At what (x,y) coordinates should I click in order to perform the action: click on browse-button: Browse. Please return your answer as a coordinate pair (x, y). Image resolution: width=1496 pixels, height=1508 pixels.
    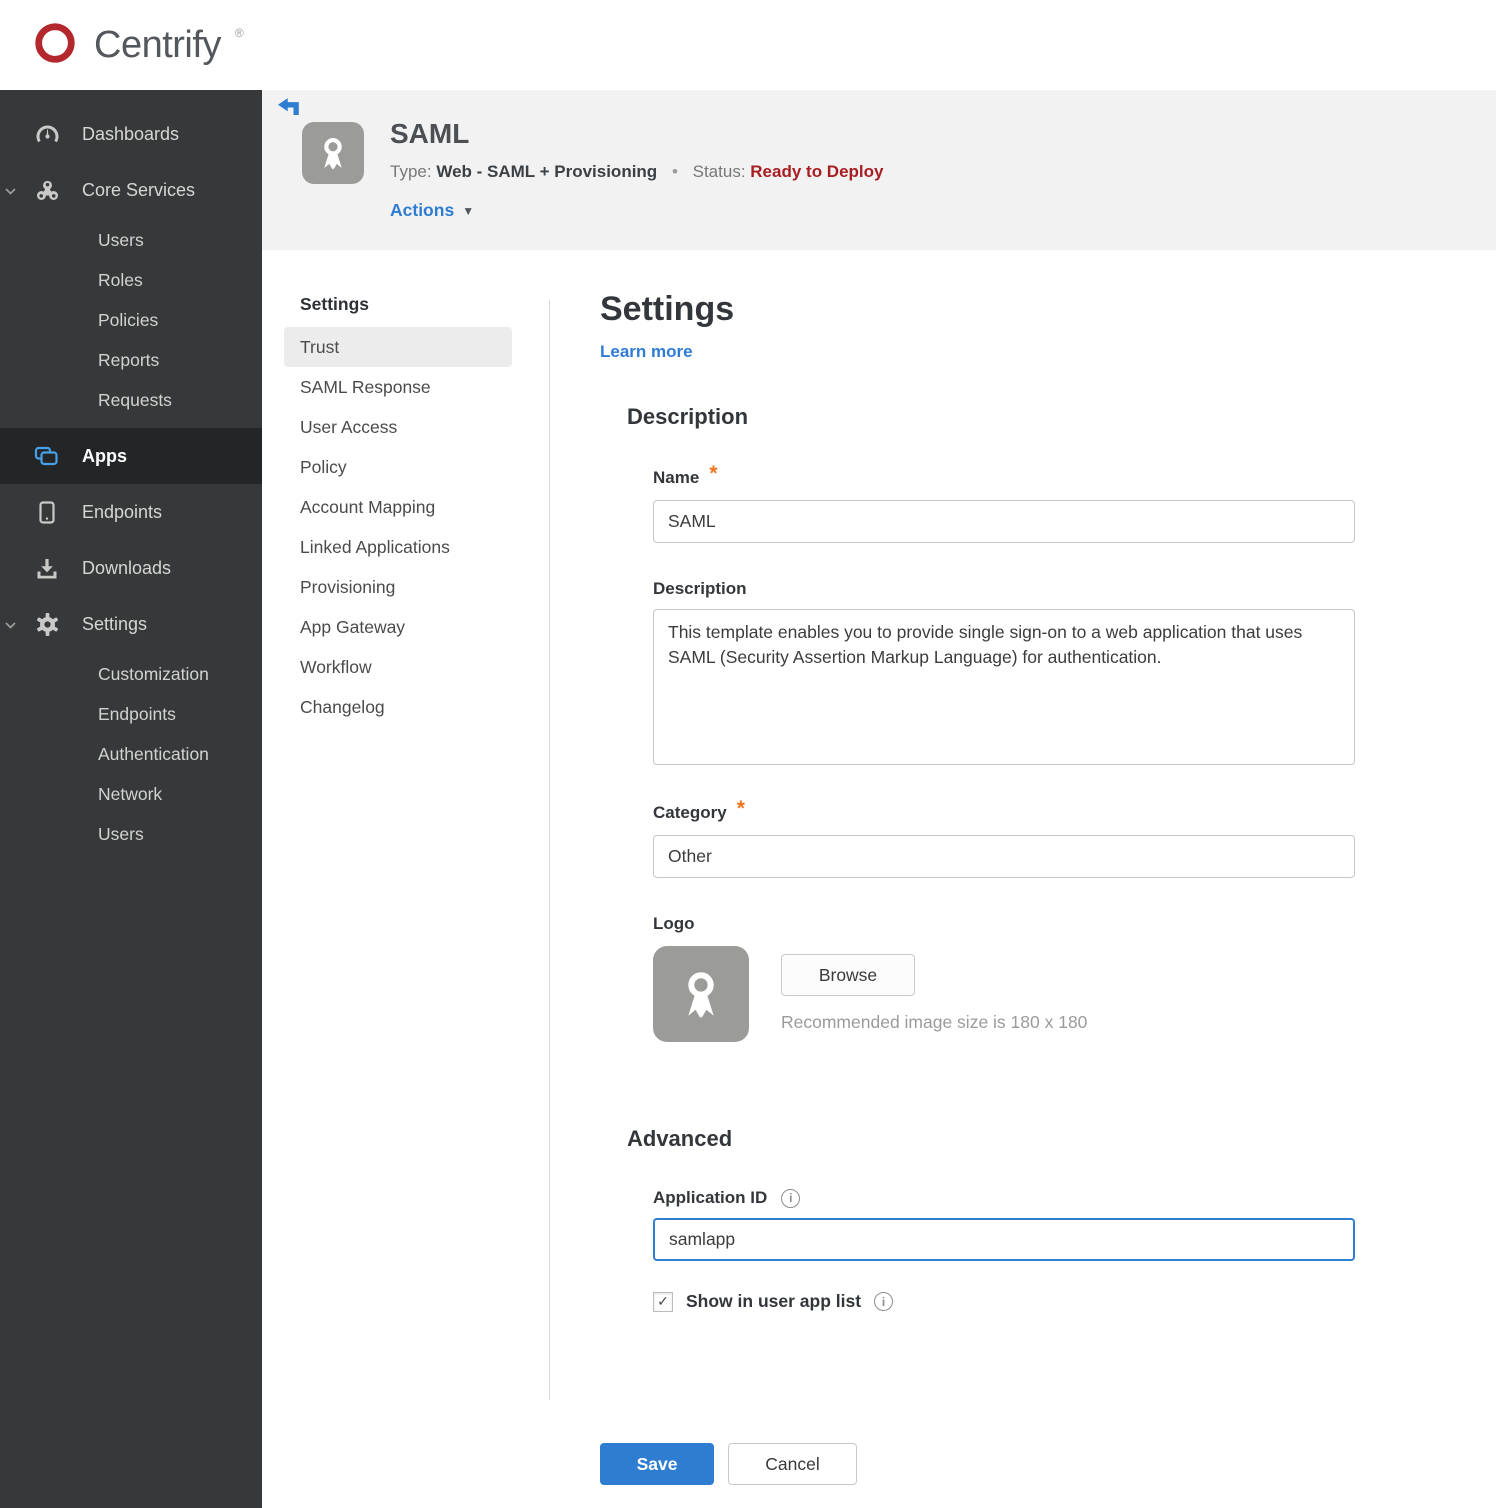
    Looking at the image, I should click on (848, 975).